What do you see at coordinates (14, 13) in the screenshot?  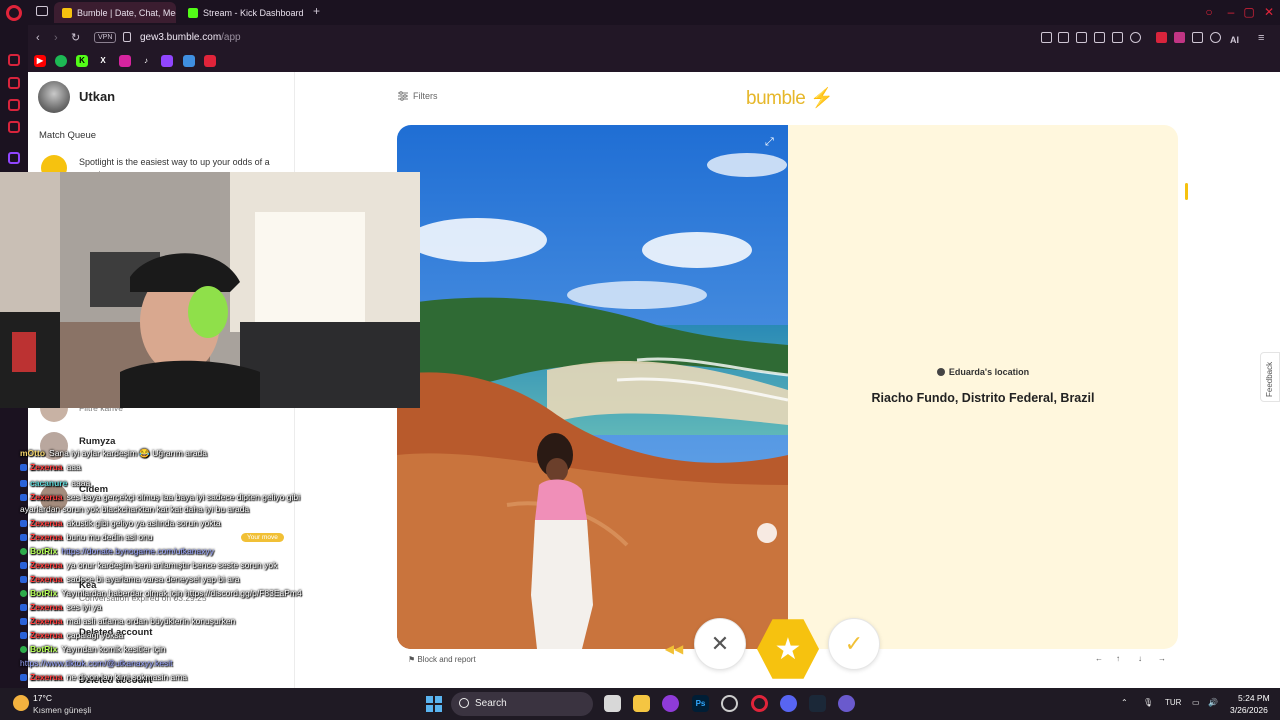 I see `opera-logo-icon` at bounding box center [14, 13].